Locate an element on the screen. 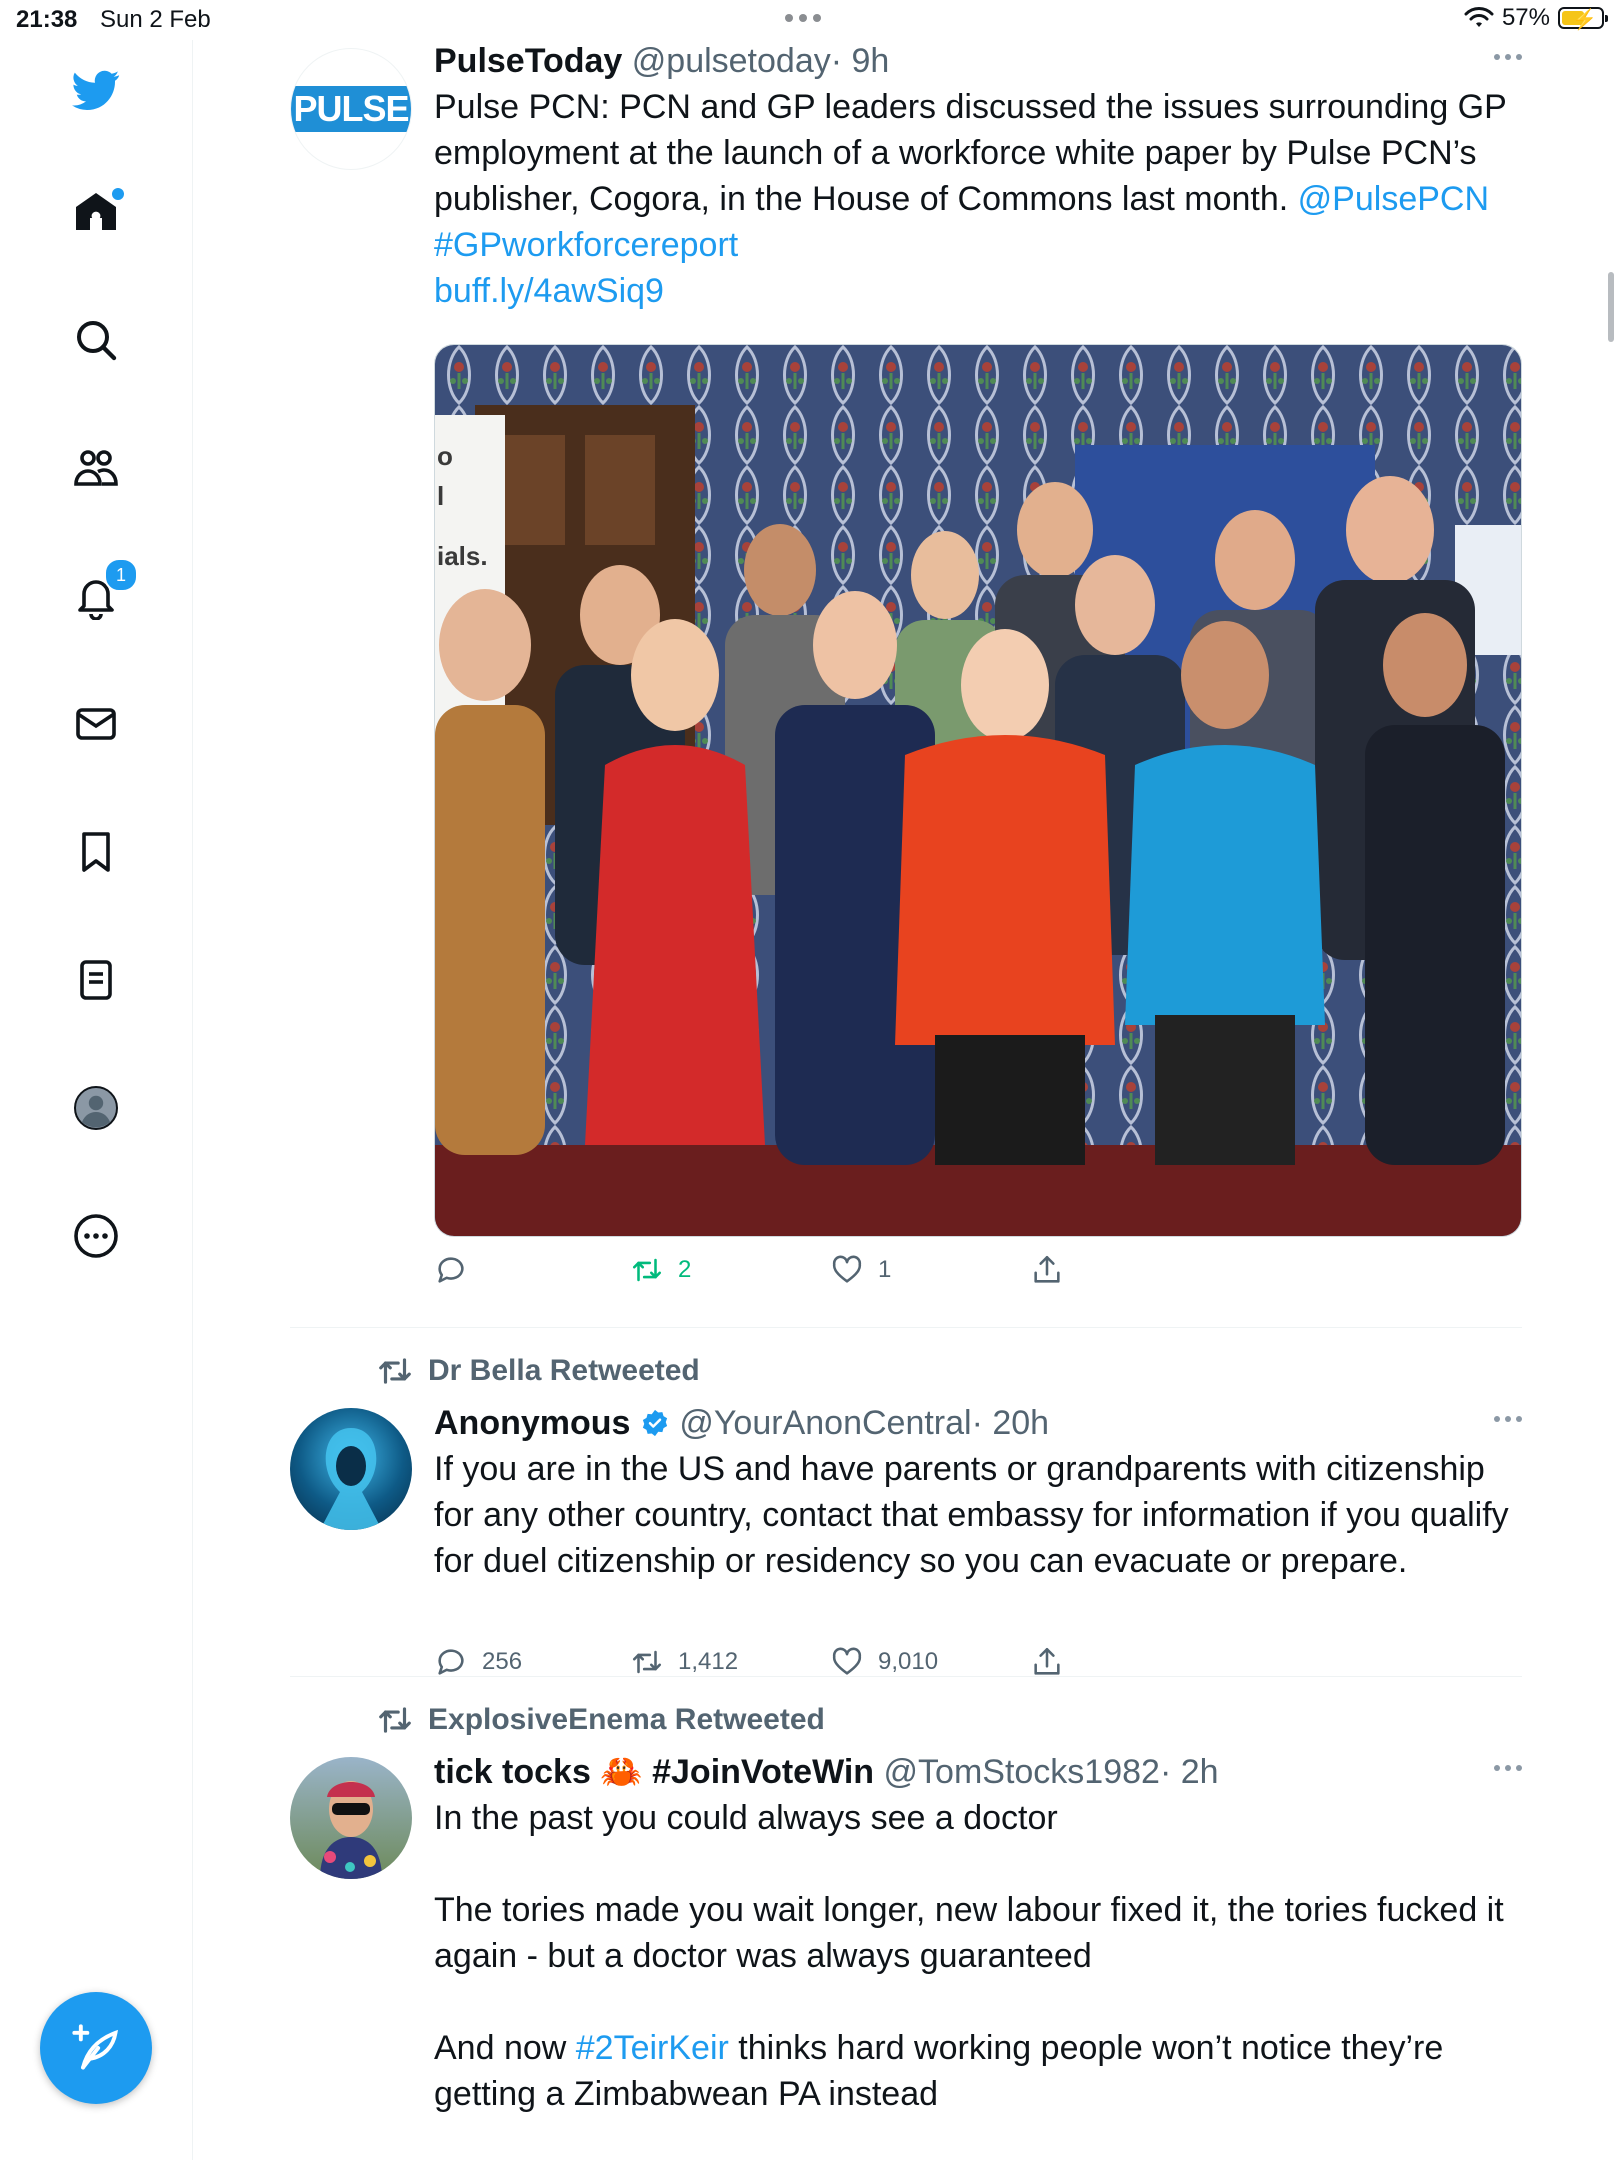  verified-badge-icon is located at coordinates (655, 1423).